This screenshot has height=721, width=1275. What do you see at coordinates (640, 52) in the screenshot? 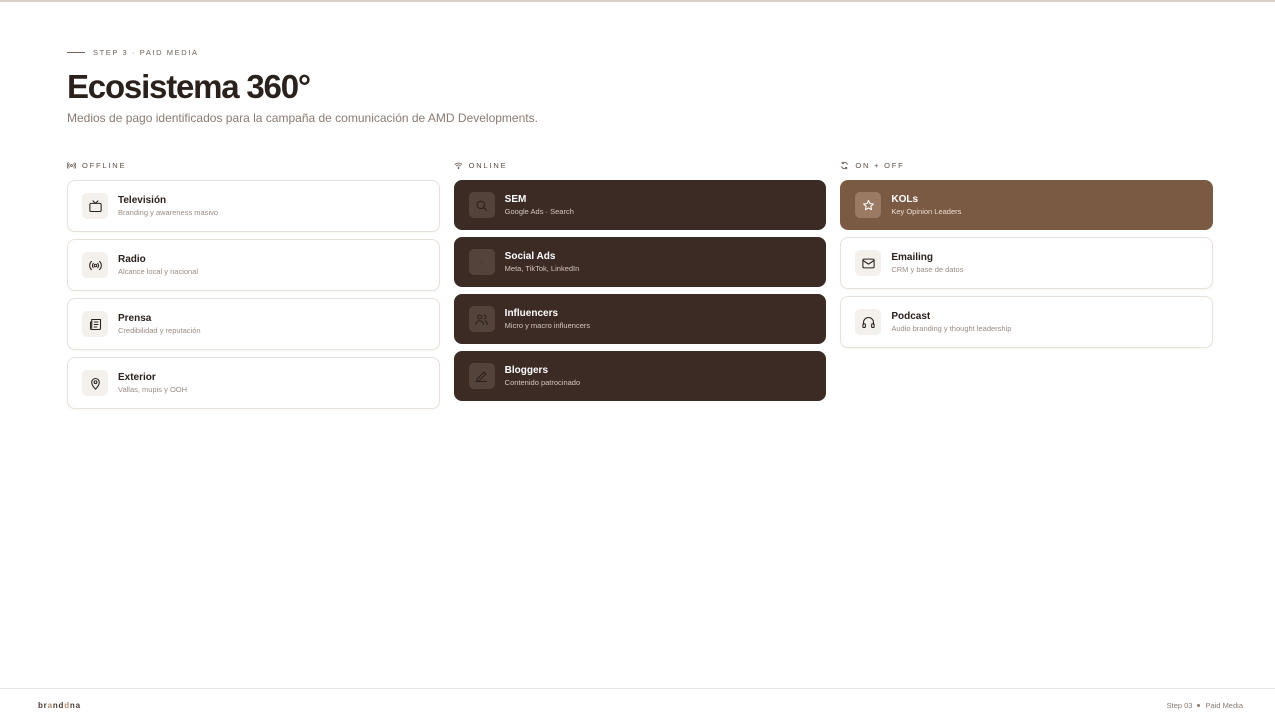
I see `eyebrow: STEP 3 · PAID MEDIA` at bounding box center [640, 52].